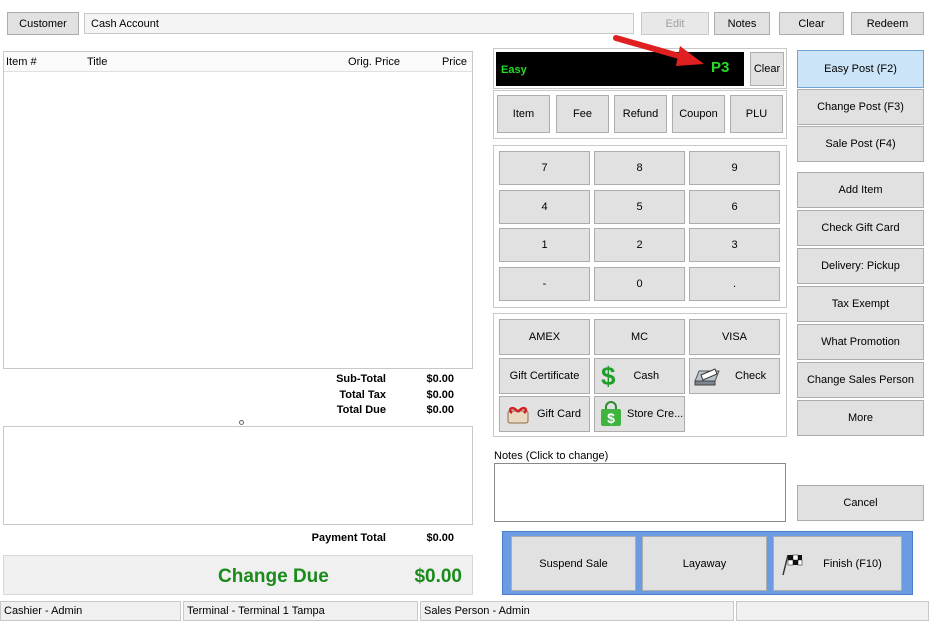 Image resolution: width=929 pixels, height=622 pixels. What do you see at coordinates (742, 23) in the screenshot?
I see `notes-button: Notes` at bounding box center [742, 23].